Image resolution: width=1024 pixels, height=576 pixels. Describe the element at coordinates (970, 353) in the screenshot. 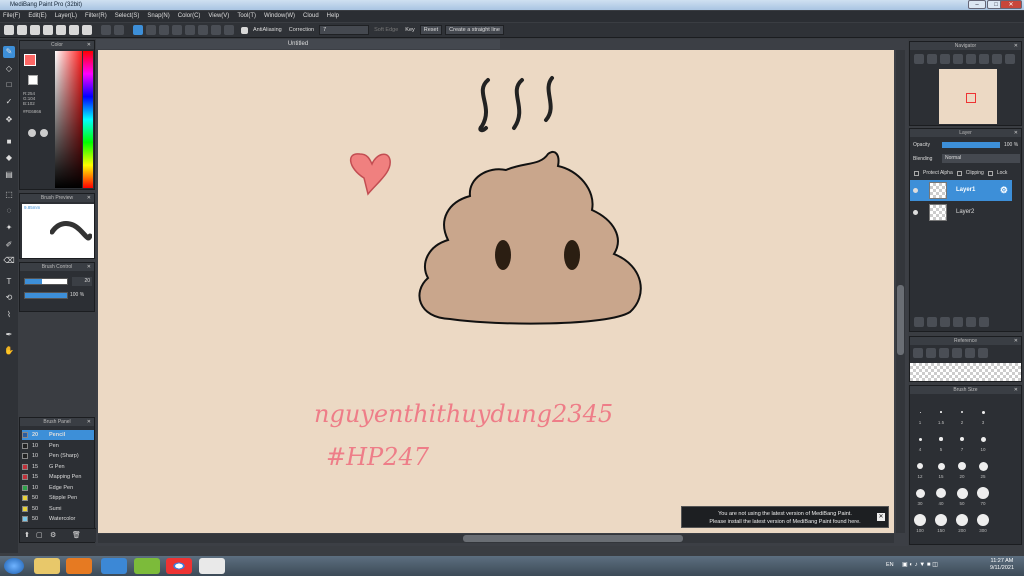

I see `reference-zoom-out-icon` at that location.